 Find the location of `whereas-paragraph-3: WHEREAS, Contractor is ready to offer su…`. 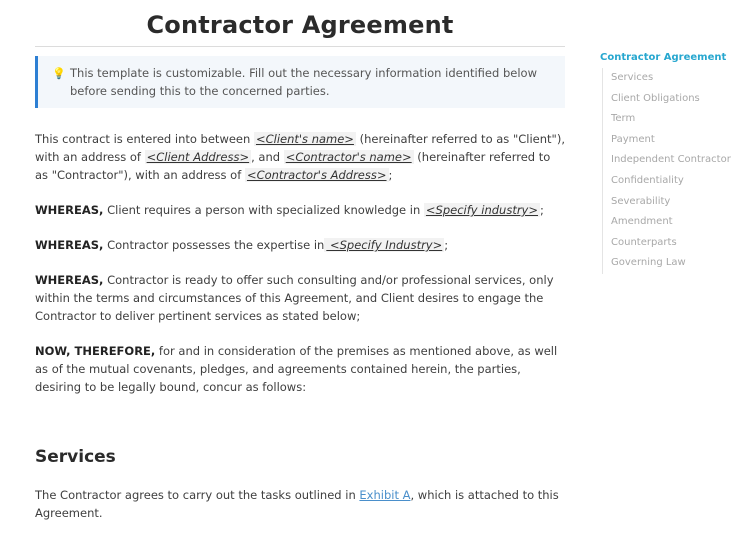

whereas-paragraph-3: WHEREAS, Contractor is ready to offer su… is located at coordinates (300, 298).